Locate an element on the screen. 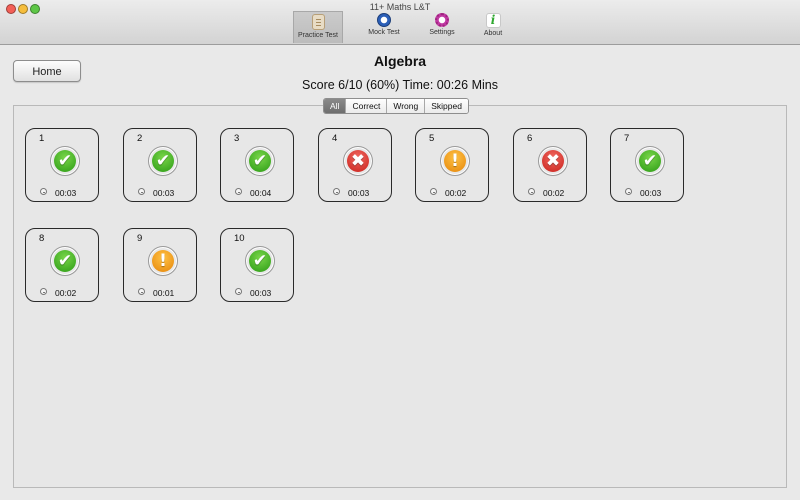 This screenshot has height=500, width=800. toolbar-mock-test: Mock Test is located at coordinates (384, 27).